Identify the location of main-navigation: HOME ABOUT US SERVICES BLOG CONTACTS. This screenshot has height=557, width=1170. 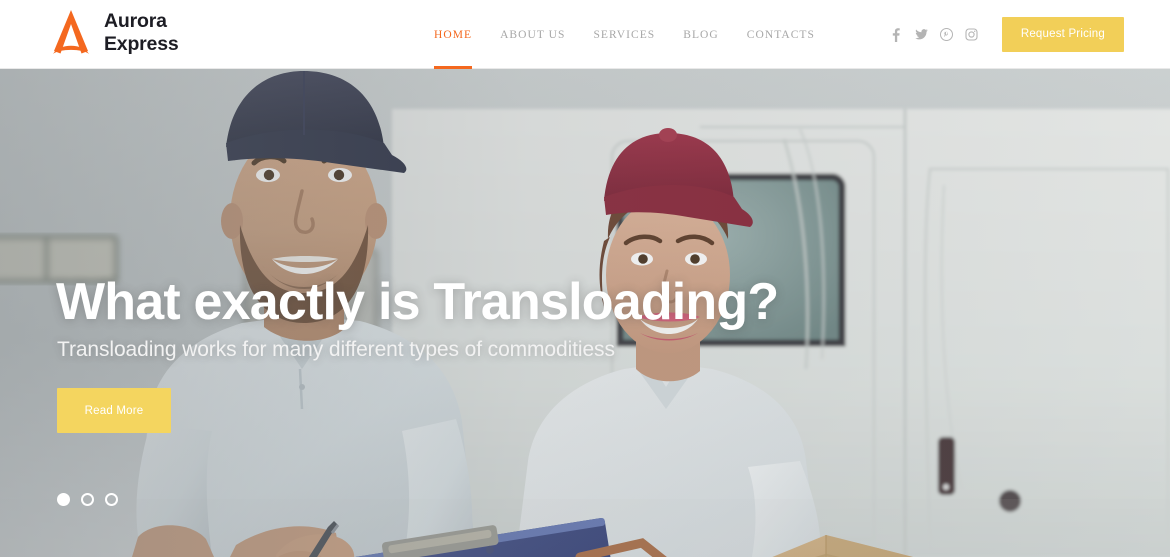
(631, 34).